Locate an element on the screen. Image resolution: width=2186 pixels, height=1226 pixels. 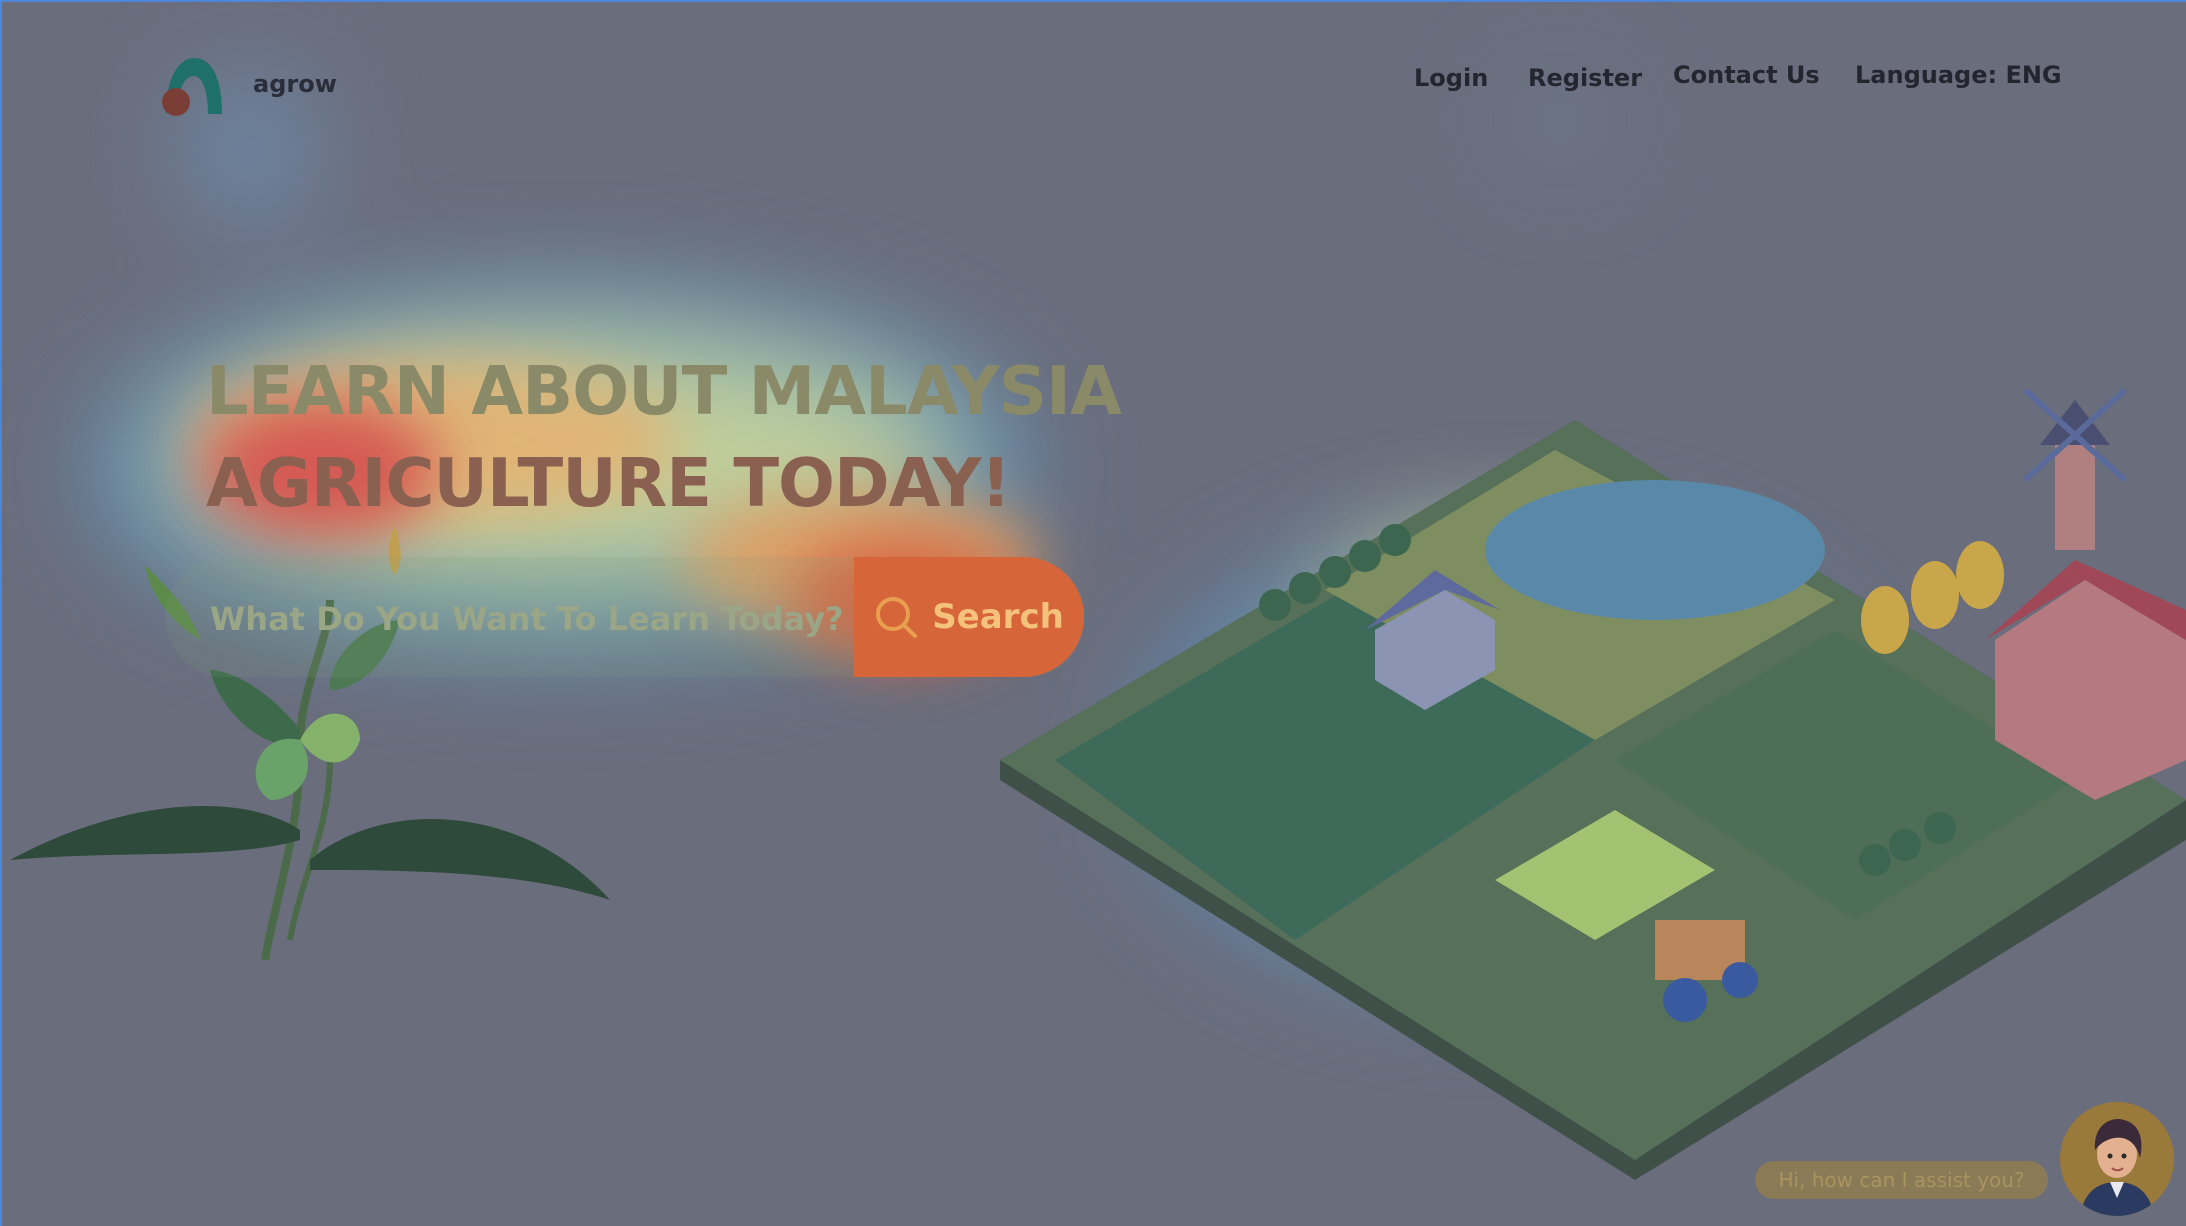
assistant-avatar-image is located at coordinates (2117, 1159).